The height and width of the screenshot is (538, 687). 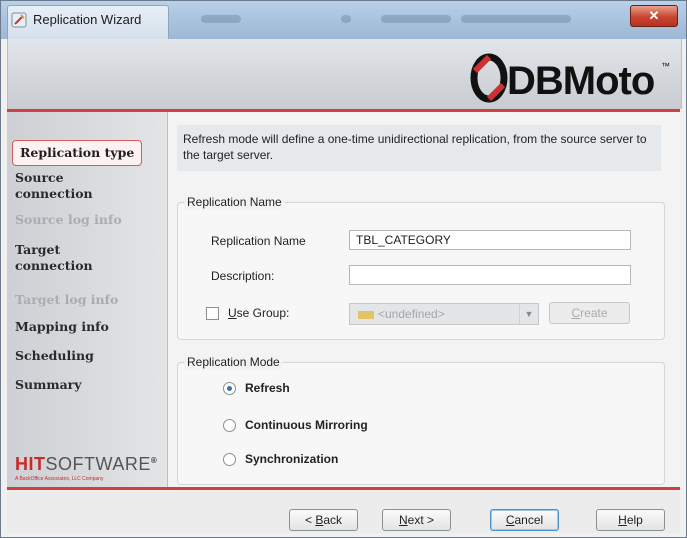 What do you see at coordinates (411, 314) in the screenshot?
I see `group-select-text: <undefined>` at bounding box center [411, 314].